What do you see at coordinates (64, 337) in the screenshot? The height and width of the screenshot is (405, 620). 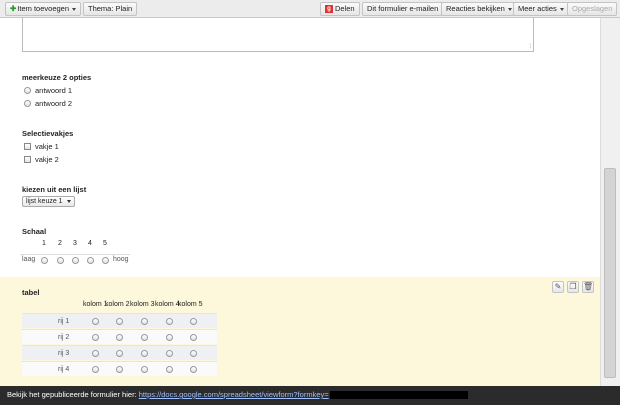 I see `grid-row-label: rij 2` at bounding box center [64, 337].